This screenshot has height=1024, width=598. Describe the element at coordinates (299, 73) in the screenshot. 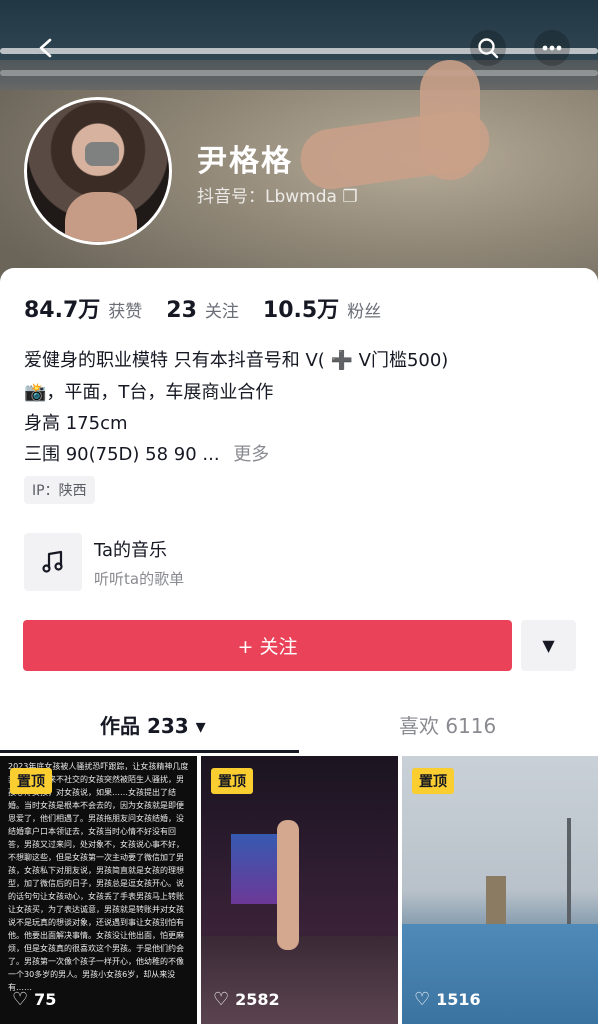

I see `banner-rail-lower` at that location.